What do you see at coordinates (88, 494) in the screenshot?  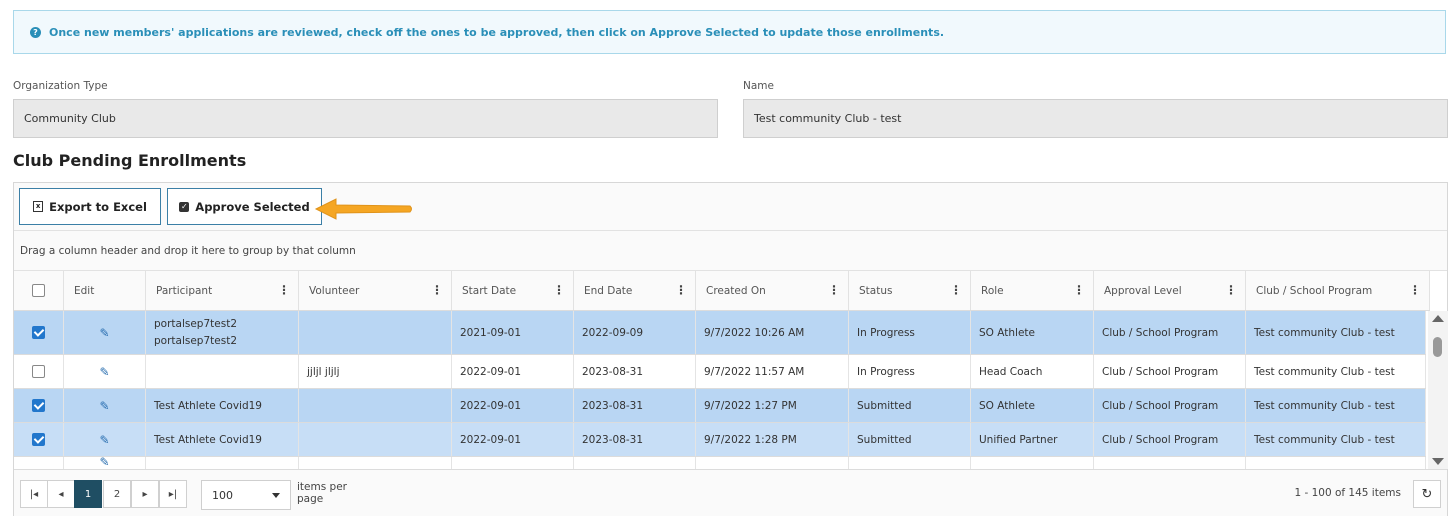 I see `page-1-button: 1` at bounding box center [88, 494].